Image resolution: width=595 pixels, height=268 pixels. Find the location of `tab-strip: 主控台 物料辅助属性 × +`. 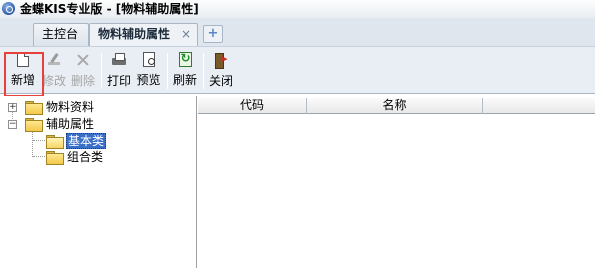

tab-strip: 主控台 物料辅助属性 × + is located at coordinates (297, 32).